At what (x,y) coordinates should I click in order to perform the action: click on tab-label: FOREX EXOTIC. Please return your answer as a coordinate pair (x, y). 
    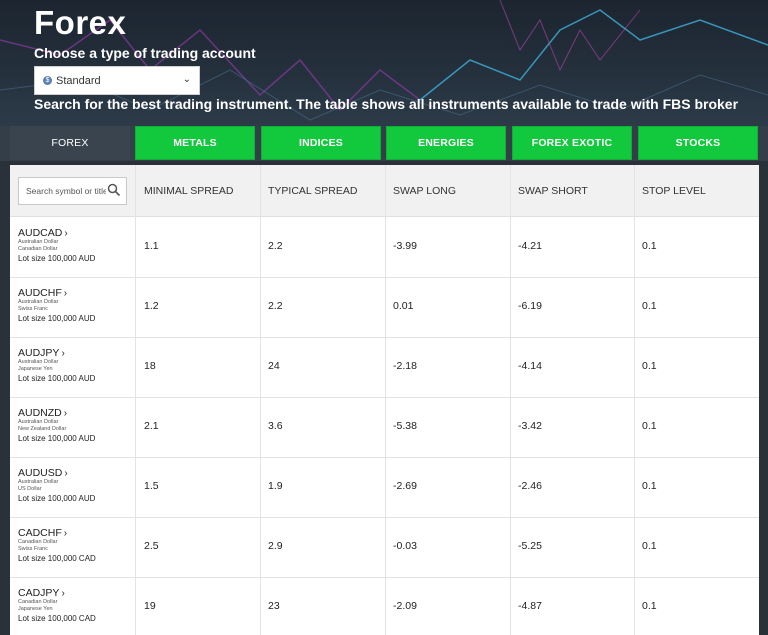
    Looking at the image, I should click on (572, 143).